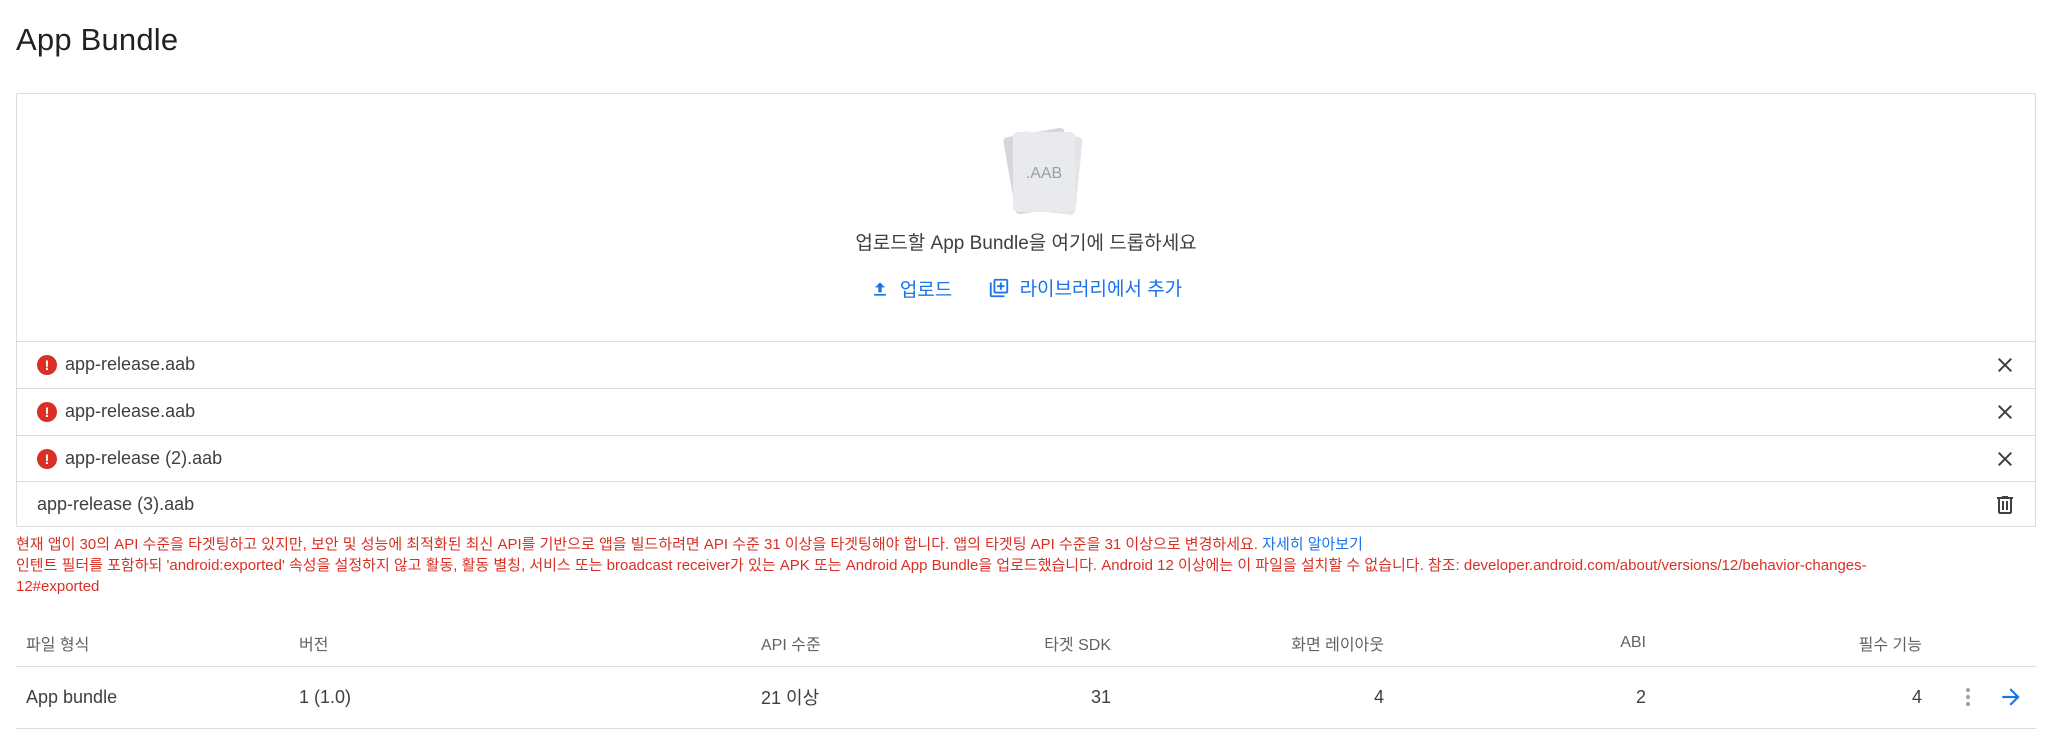 The image size is (2070, 742). I want to click on learn-more-link: 자세히 알아보기, so click(1312, 544).